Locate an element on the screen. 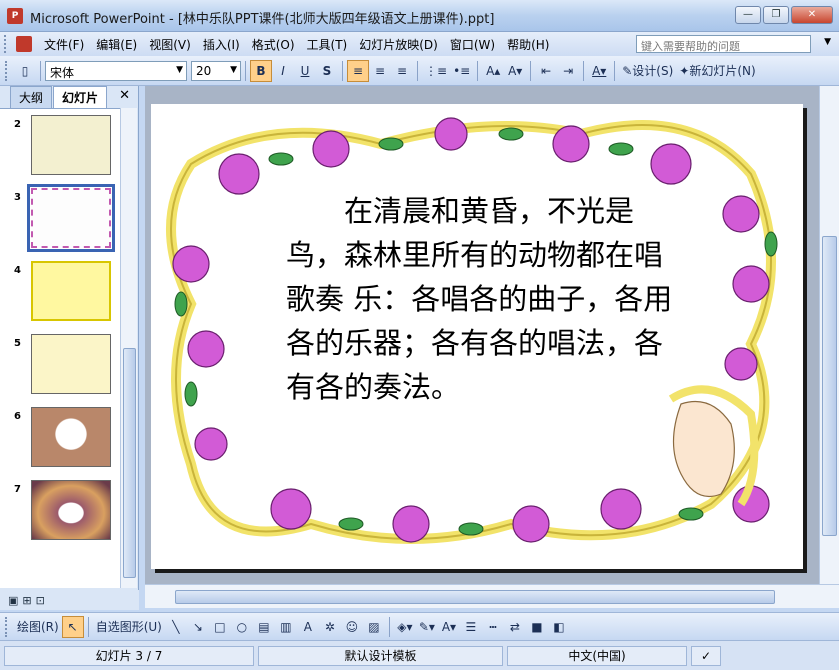 Image resolution: width=839 pixels, height=670 pixels. powerpoint-icon: P is located at coordinates (15, 16).